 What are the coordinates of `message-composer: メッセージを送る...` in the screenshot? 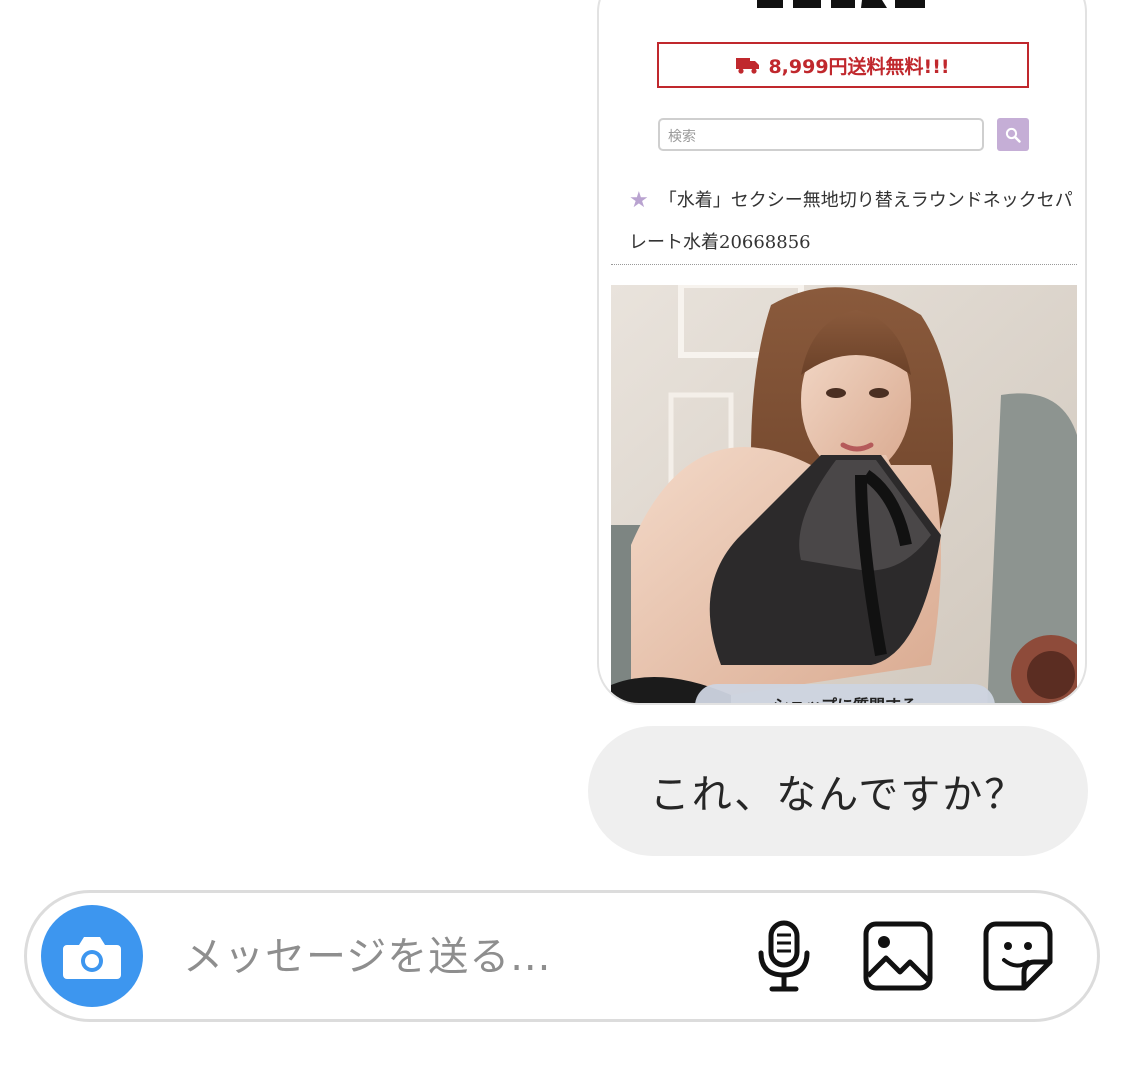 It's located at (562, 956).